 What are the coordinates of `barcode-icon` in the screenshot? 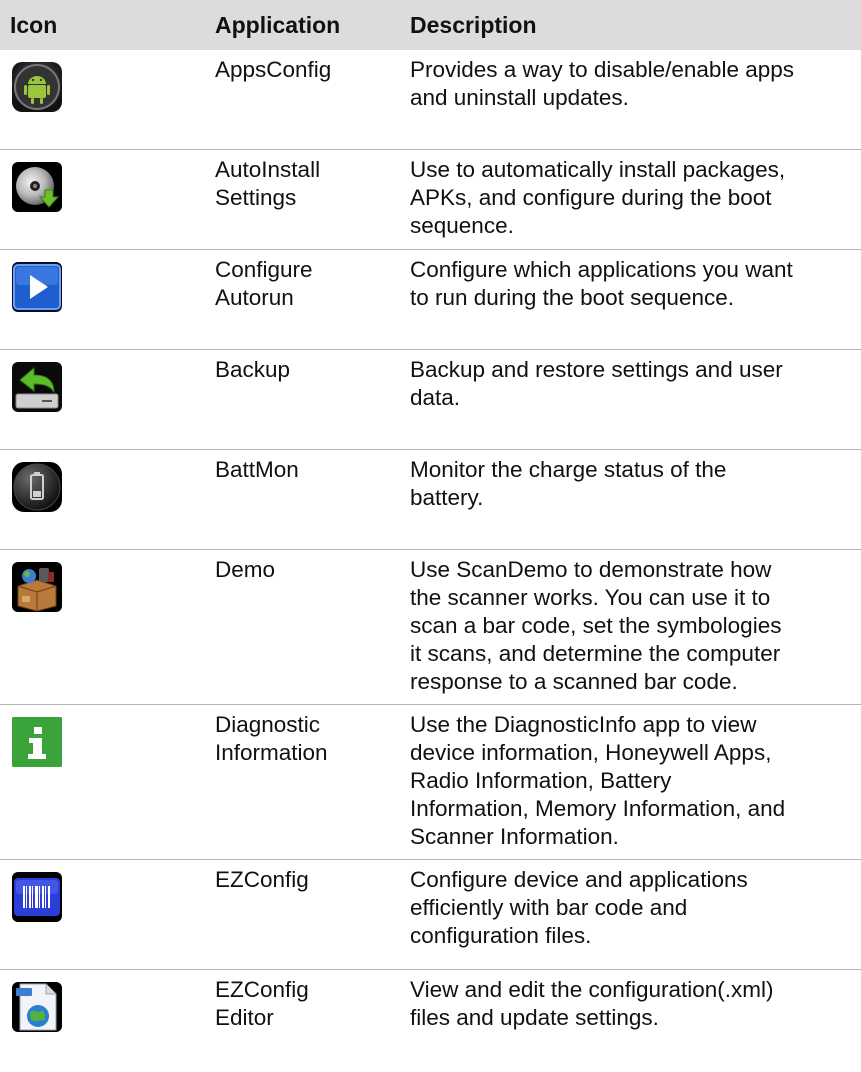 It's located at (37, 897).